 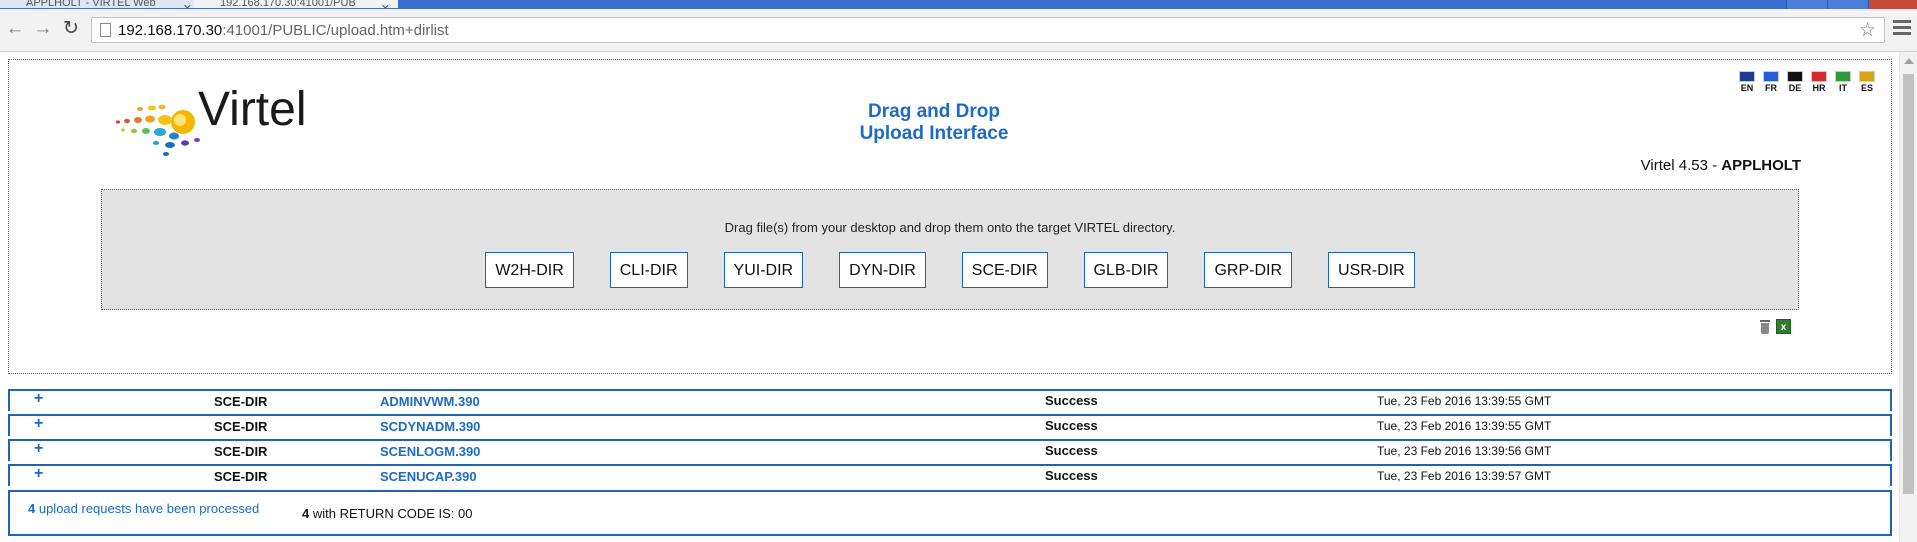 What do you see at coordinates (1464, 476) in the screenshot?
I see `upload-timestamp: Tue, 23 Feb 2016 13:39:57 GMT` at bounding box center [1464, 476].